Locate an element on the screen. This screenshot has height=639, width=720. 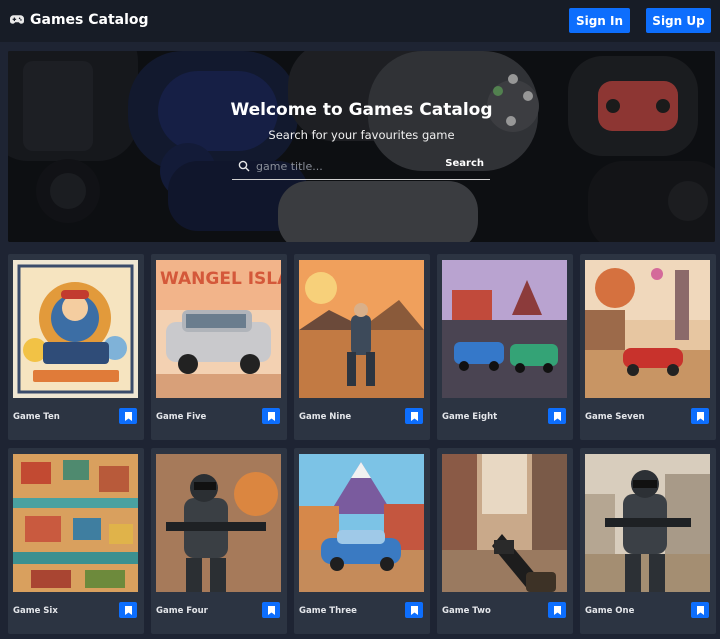
game-card: Game Ten is located at coordinates (76, 347).